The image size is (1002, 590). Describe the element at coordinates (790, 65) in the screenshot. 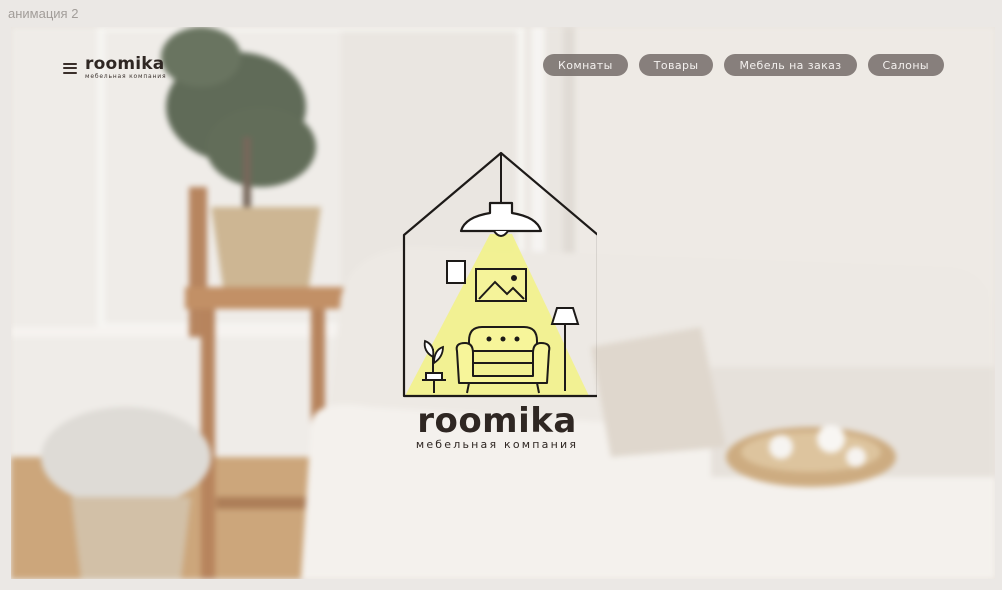

I see `nav-item-custom-furniture: Мебель на заказ` at that location.